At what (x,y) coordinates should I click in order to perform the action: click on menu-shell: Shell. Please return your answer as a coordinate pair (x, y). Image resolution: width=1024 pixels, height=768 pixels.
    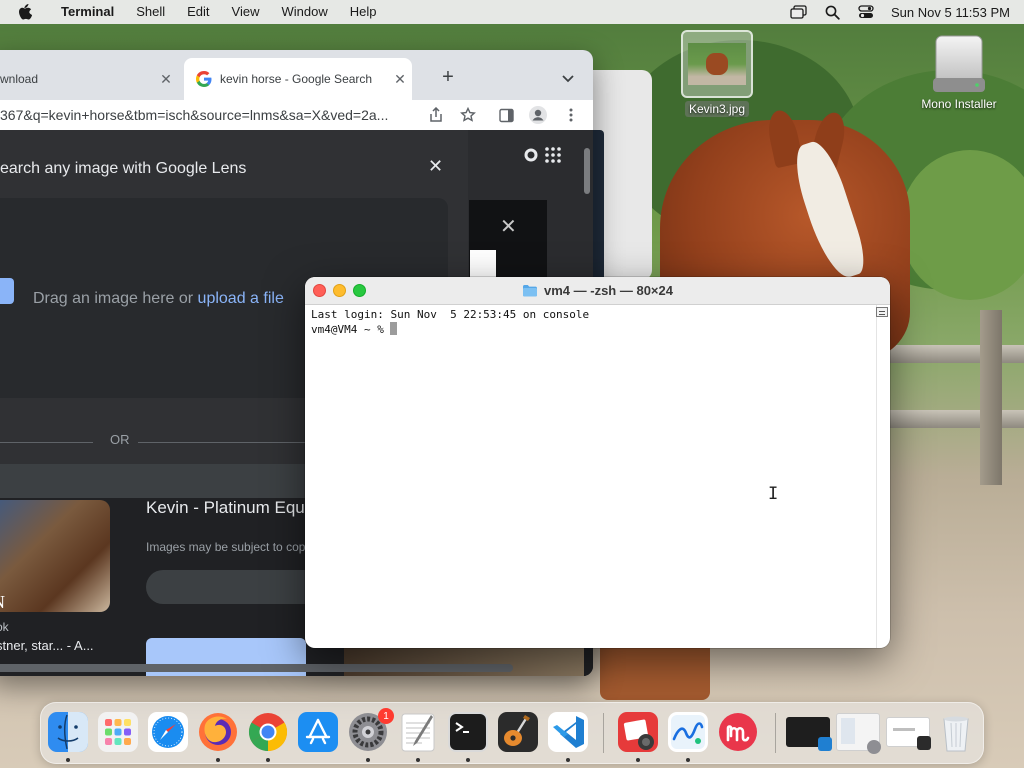
    Looking at the image, I should click on (150, 12).